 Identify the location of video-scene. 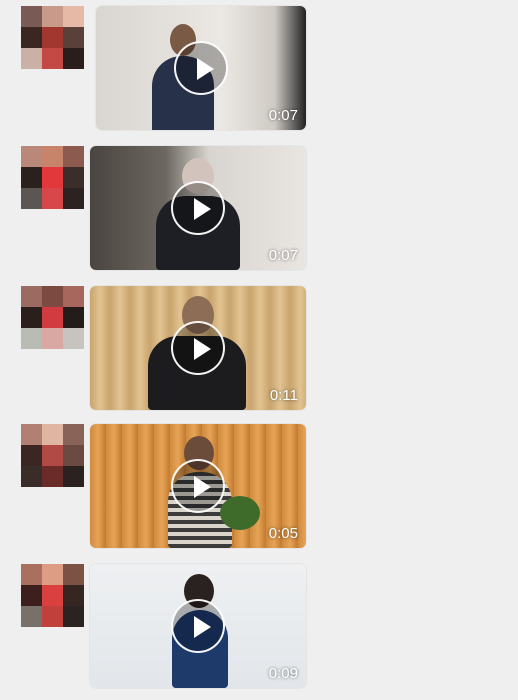
(240, 522).